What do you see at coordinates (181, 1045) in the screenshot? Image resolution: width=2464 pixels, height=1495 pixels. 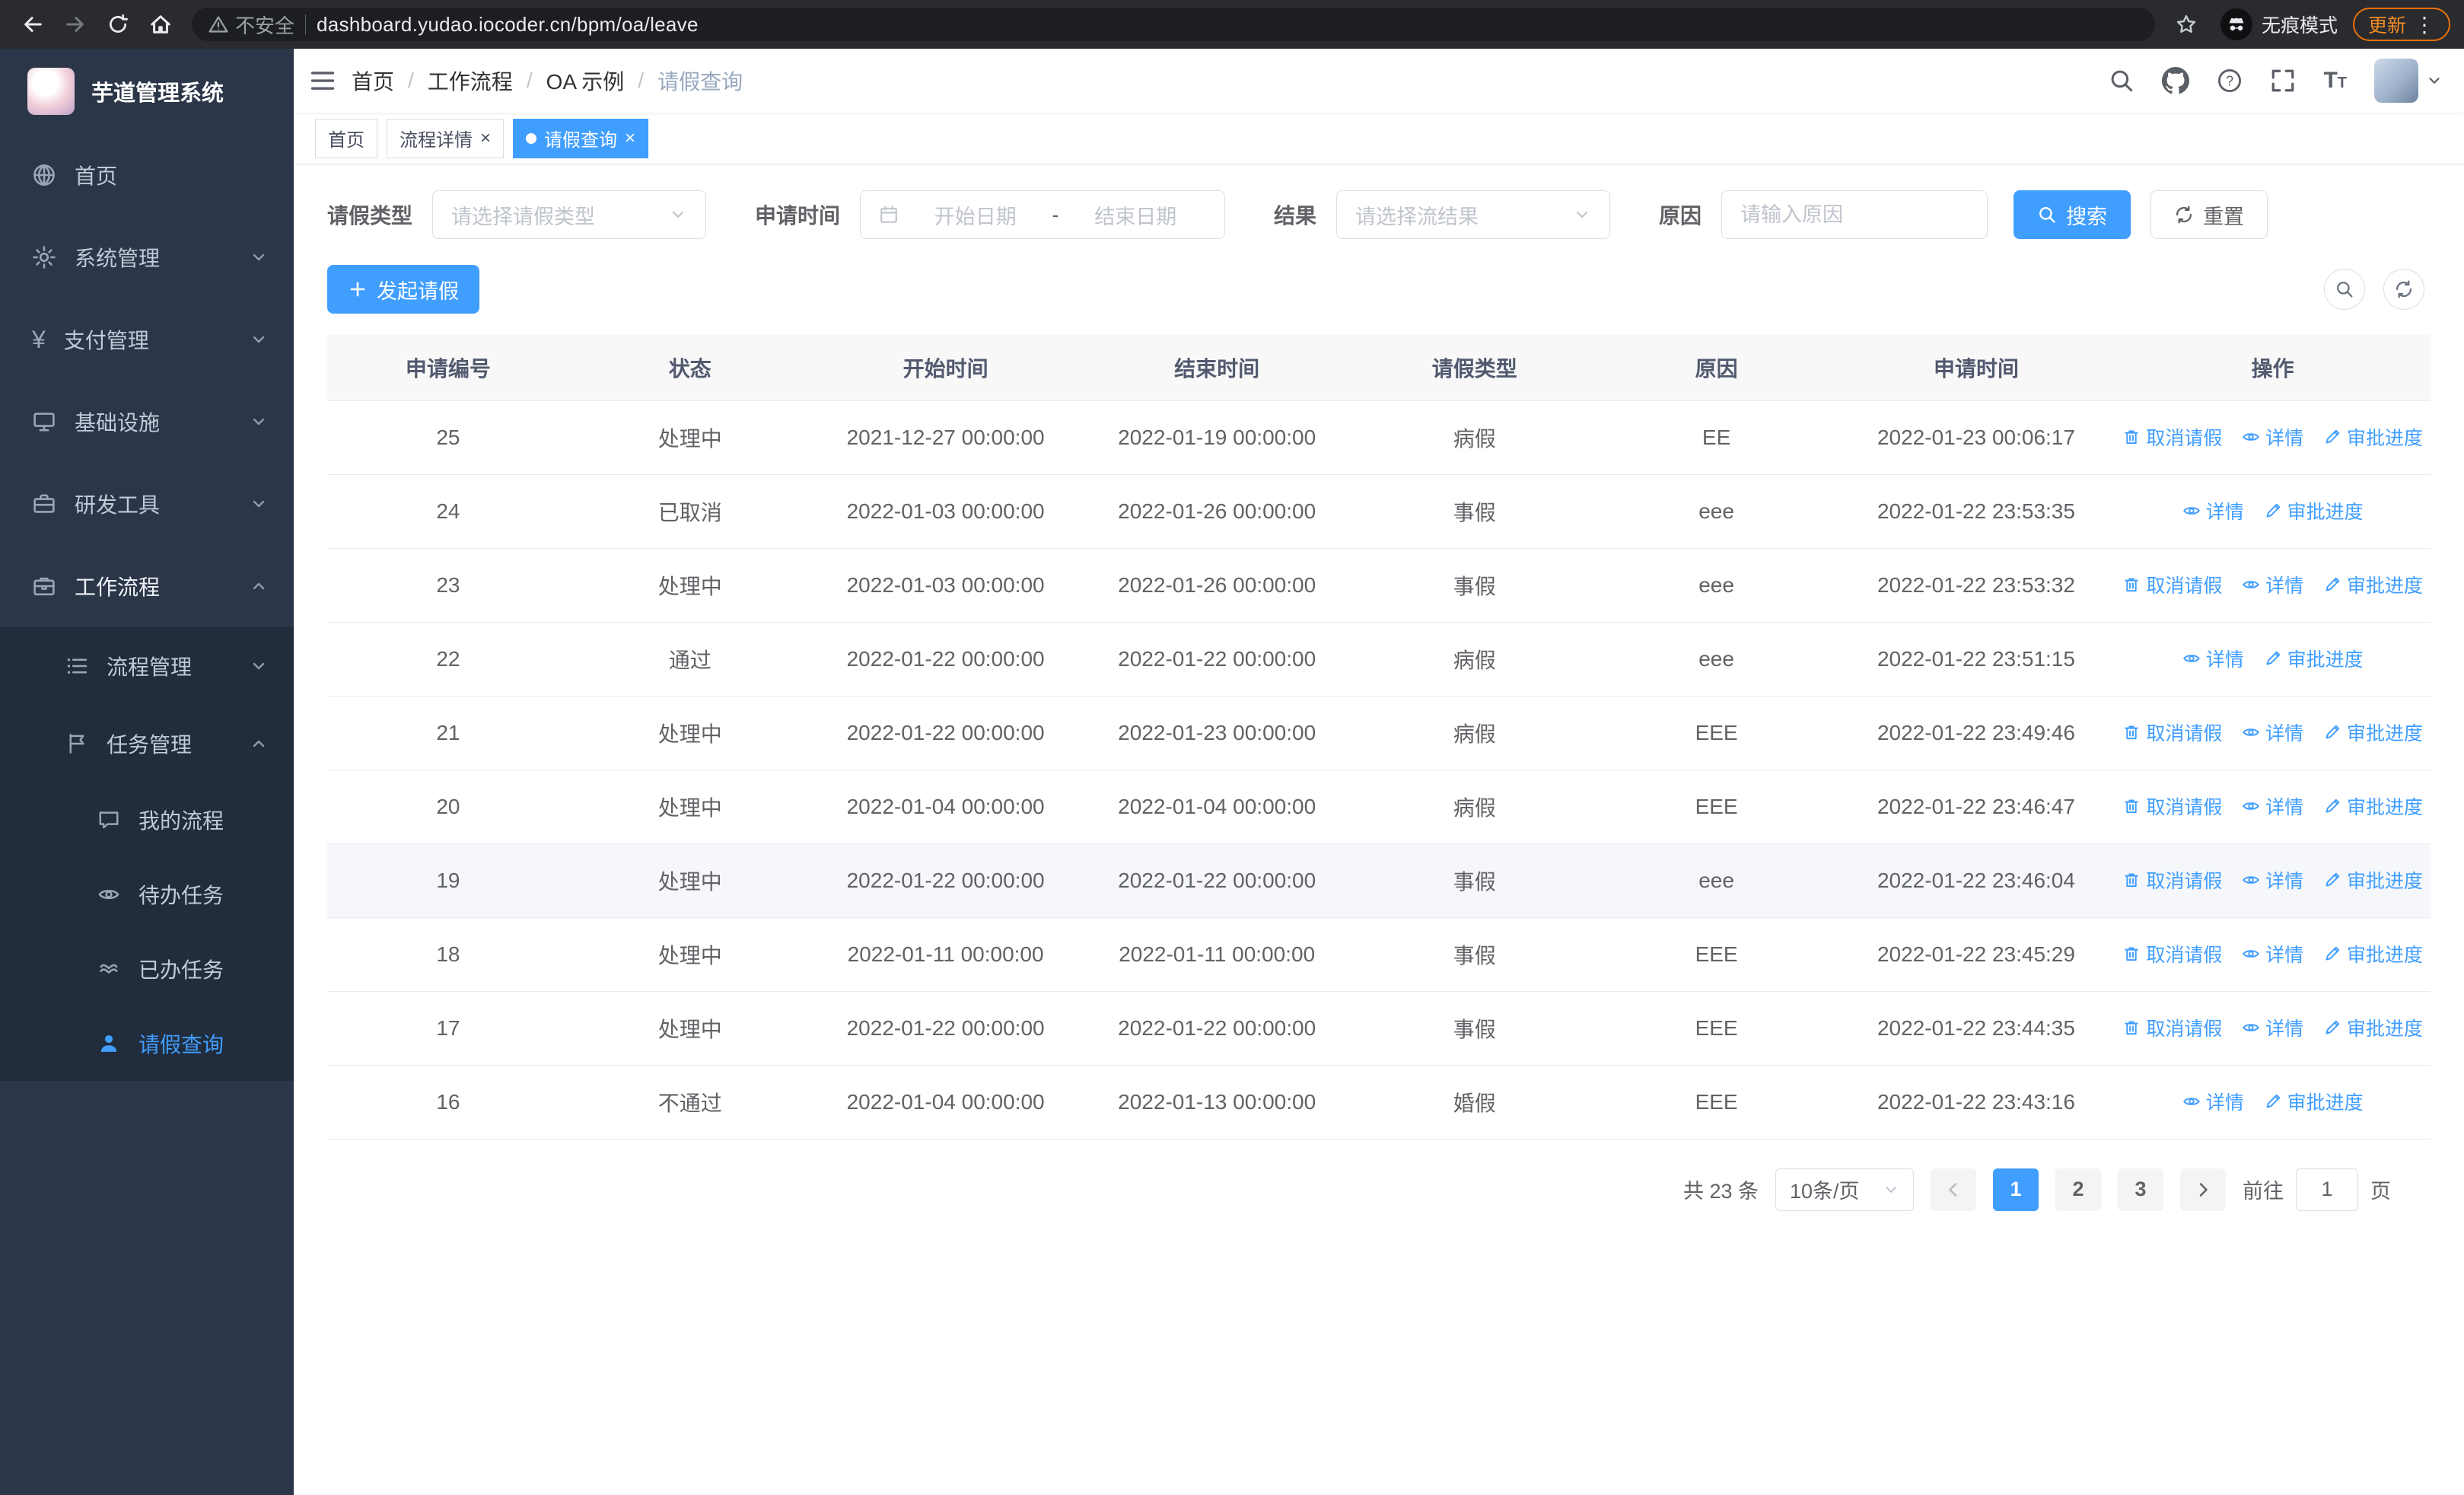 I see `sidebar-item-label: 请假查询` at bounding box center [181, 1045].